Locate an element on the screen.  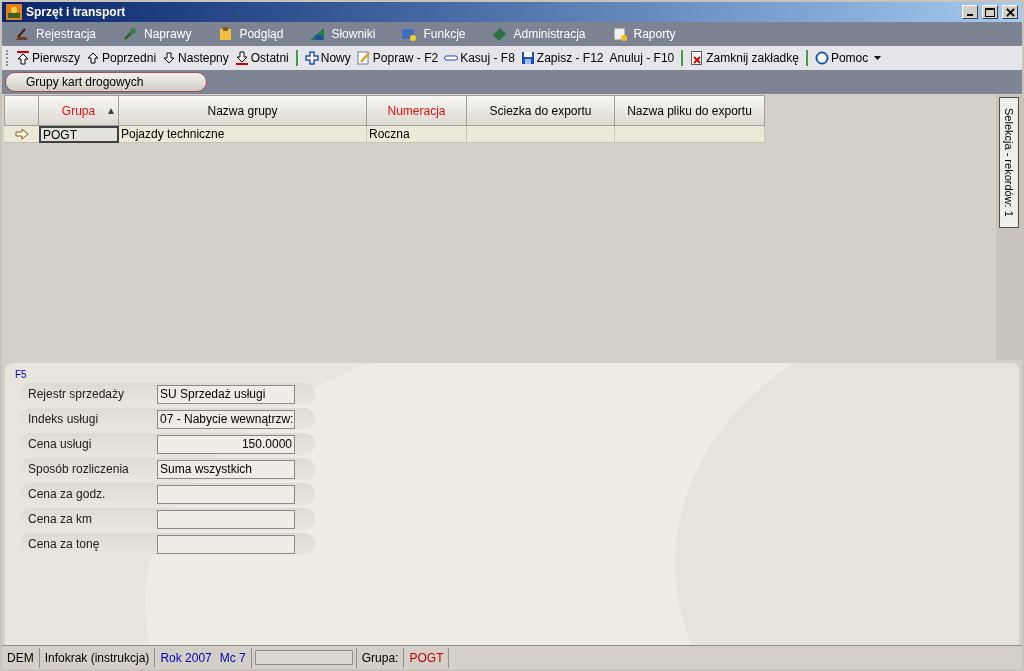
status-text: Infokrak (instrukcja) is located at coordinates (97, 658).